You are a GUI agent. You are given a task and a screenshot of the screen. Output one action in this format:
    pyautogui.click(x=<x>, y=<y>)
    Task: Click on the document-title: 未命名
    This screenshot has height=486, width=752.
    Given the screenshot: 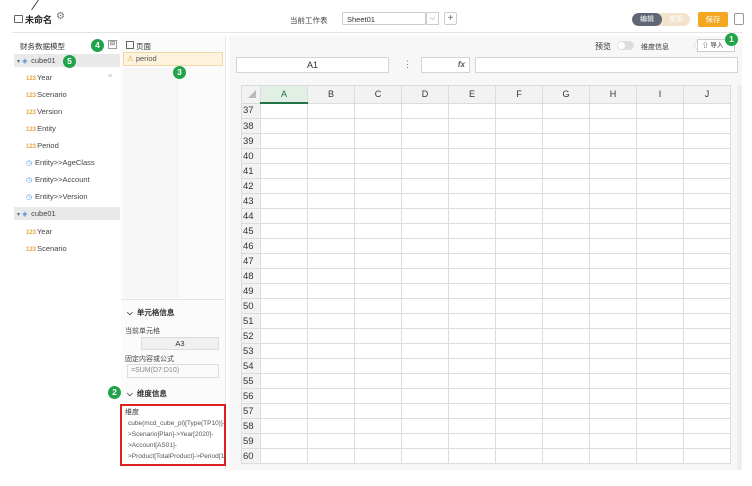 What is the action you would take?
    pyautogui.click(x=38, y=19)
    